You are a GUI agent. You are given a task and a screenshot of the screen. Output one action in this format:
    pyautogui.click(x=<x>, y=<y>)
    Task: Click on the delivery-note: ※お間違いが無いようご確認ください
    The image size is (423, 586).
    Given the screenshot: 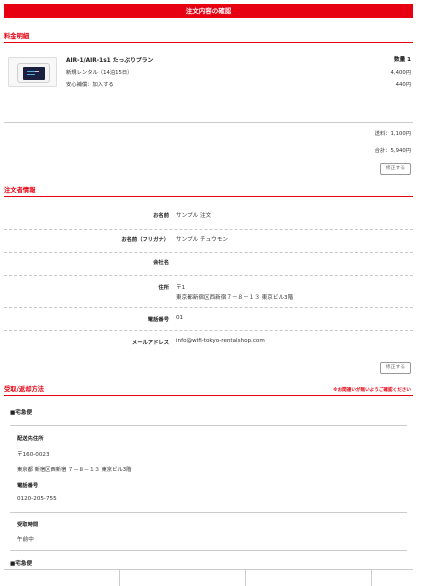 What is the action you would take?
    pyautogui.click(x=372, y=390)
    